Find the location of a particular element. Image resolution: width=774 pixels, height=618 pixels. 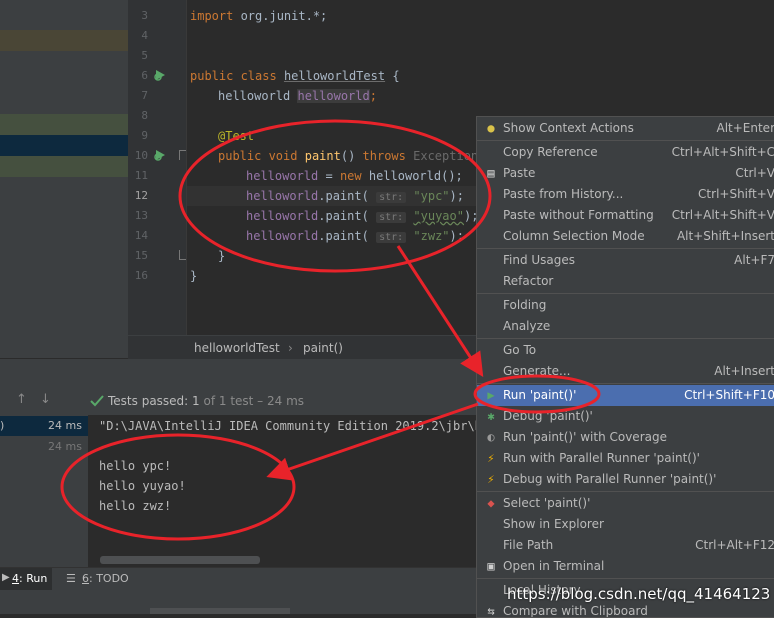

code-text: .paint( is located at coordinates (343, 196).